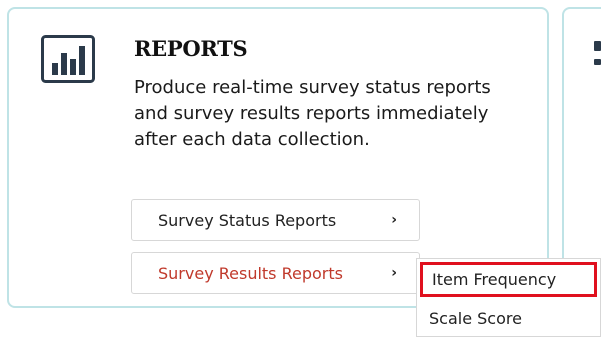 This screenshot has width=601, height=337. I want to click on menu-item-scale-score: Scale Score, so click(508, 319).